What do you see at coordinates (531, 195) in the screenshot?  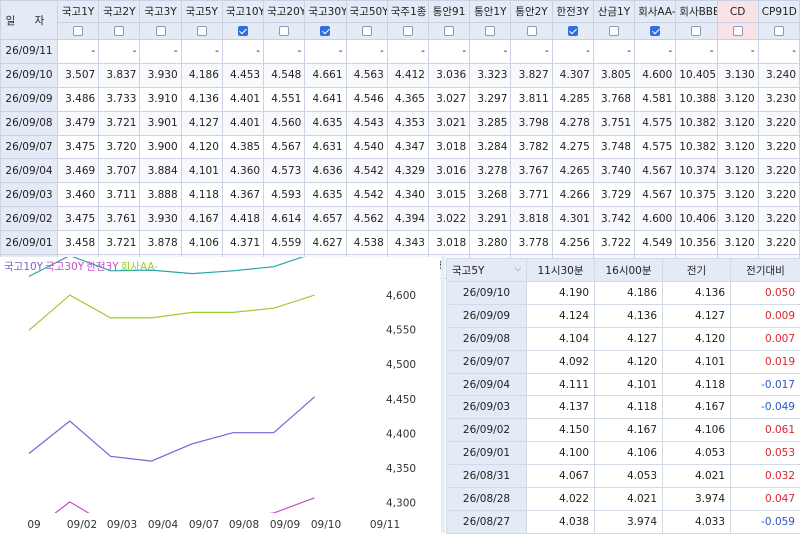 I see `rate-cell: 3.771` at bounding box center [531, 195].